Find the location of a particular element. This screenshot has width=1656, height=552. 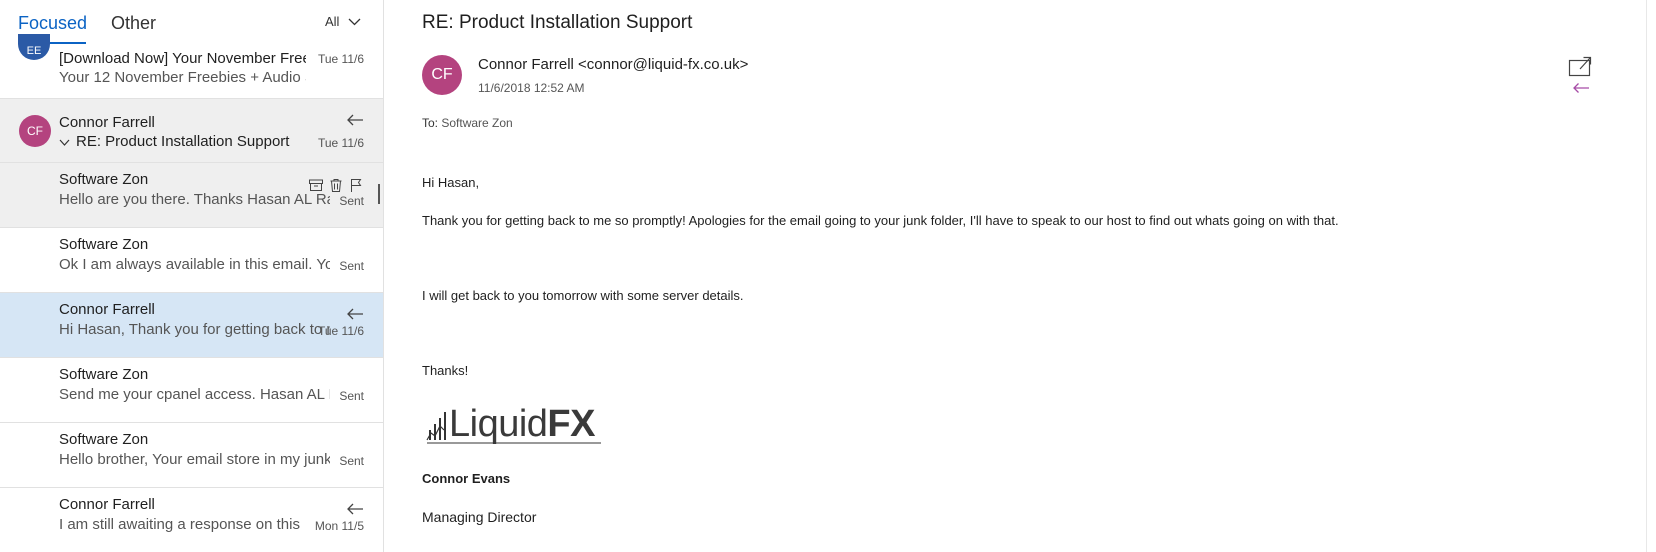

avatar: EE is located at coordinates (34, 47).